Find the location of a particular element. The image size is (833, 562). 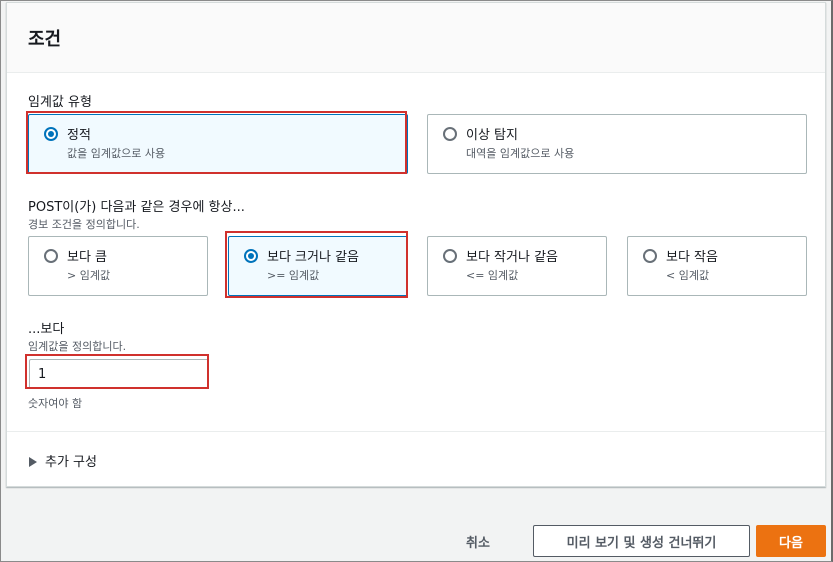

additional-config-toggle: 추가 구성 is located at coordinates (63, 460).